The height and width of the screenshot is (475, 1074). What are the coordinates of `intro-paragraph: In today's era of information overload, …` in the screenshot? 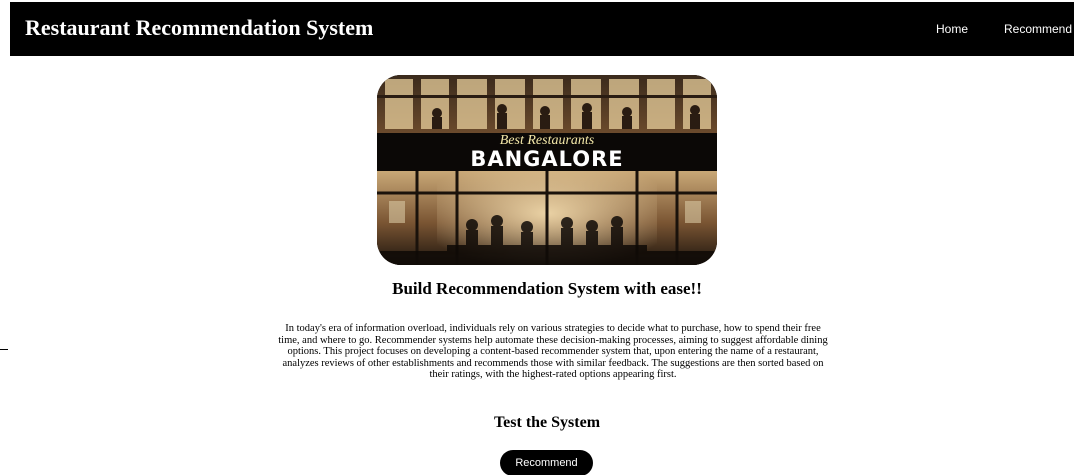 It's located at (553, 351).